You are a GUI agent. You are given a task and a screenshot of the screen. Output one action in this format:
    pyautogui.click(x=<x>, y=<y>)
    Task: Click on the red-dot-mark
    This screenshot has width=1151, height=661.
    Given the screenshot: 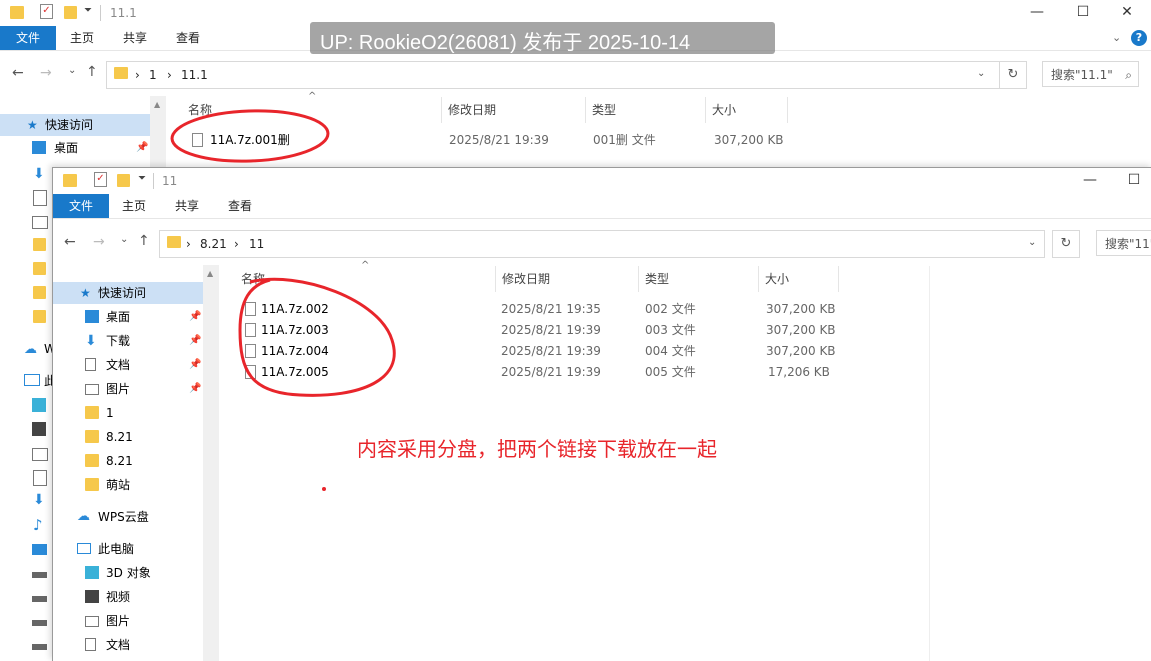 What is the action you would take?
    pyautogui.click(x=324, y=489)
    